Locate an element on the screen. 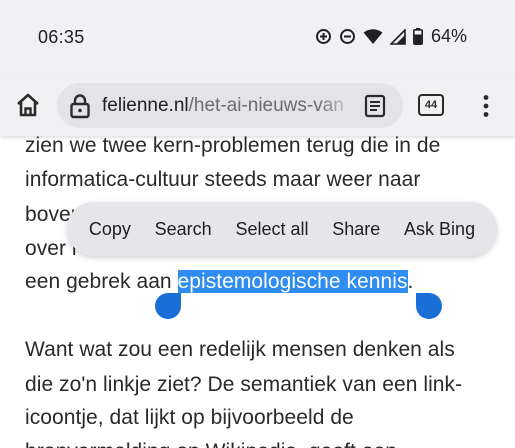 This screenshot has height=448, width=515. do-not-disturb-icon is located at coordinates (347, 36).